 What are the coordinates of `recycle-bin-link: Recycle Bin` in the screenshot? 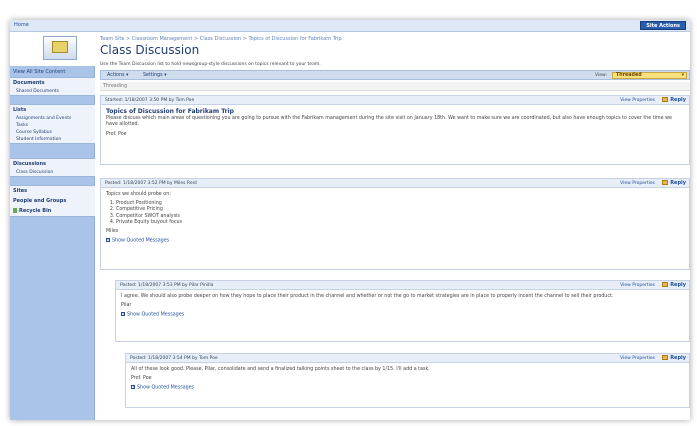 It's located at (52, 211).